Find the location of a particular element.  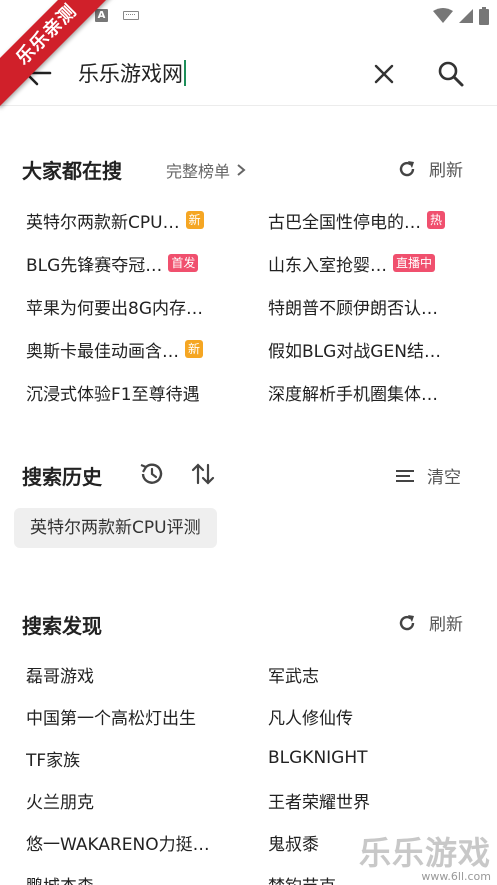

search-button is located at coordinates (451, 74).